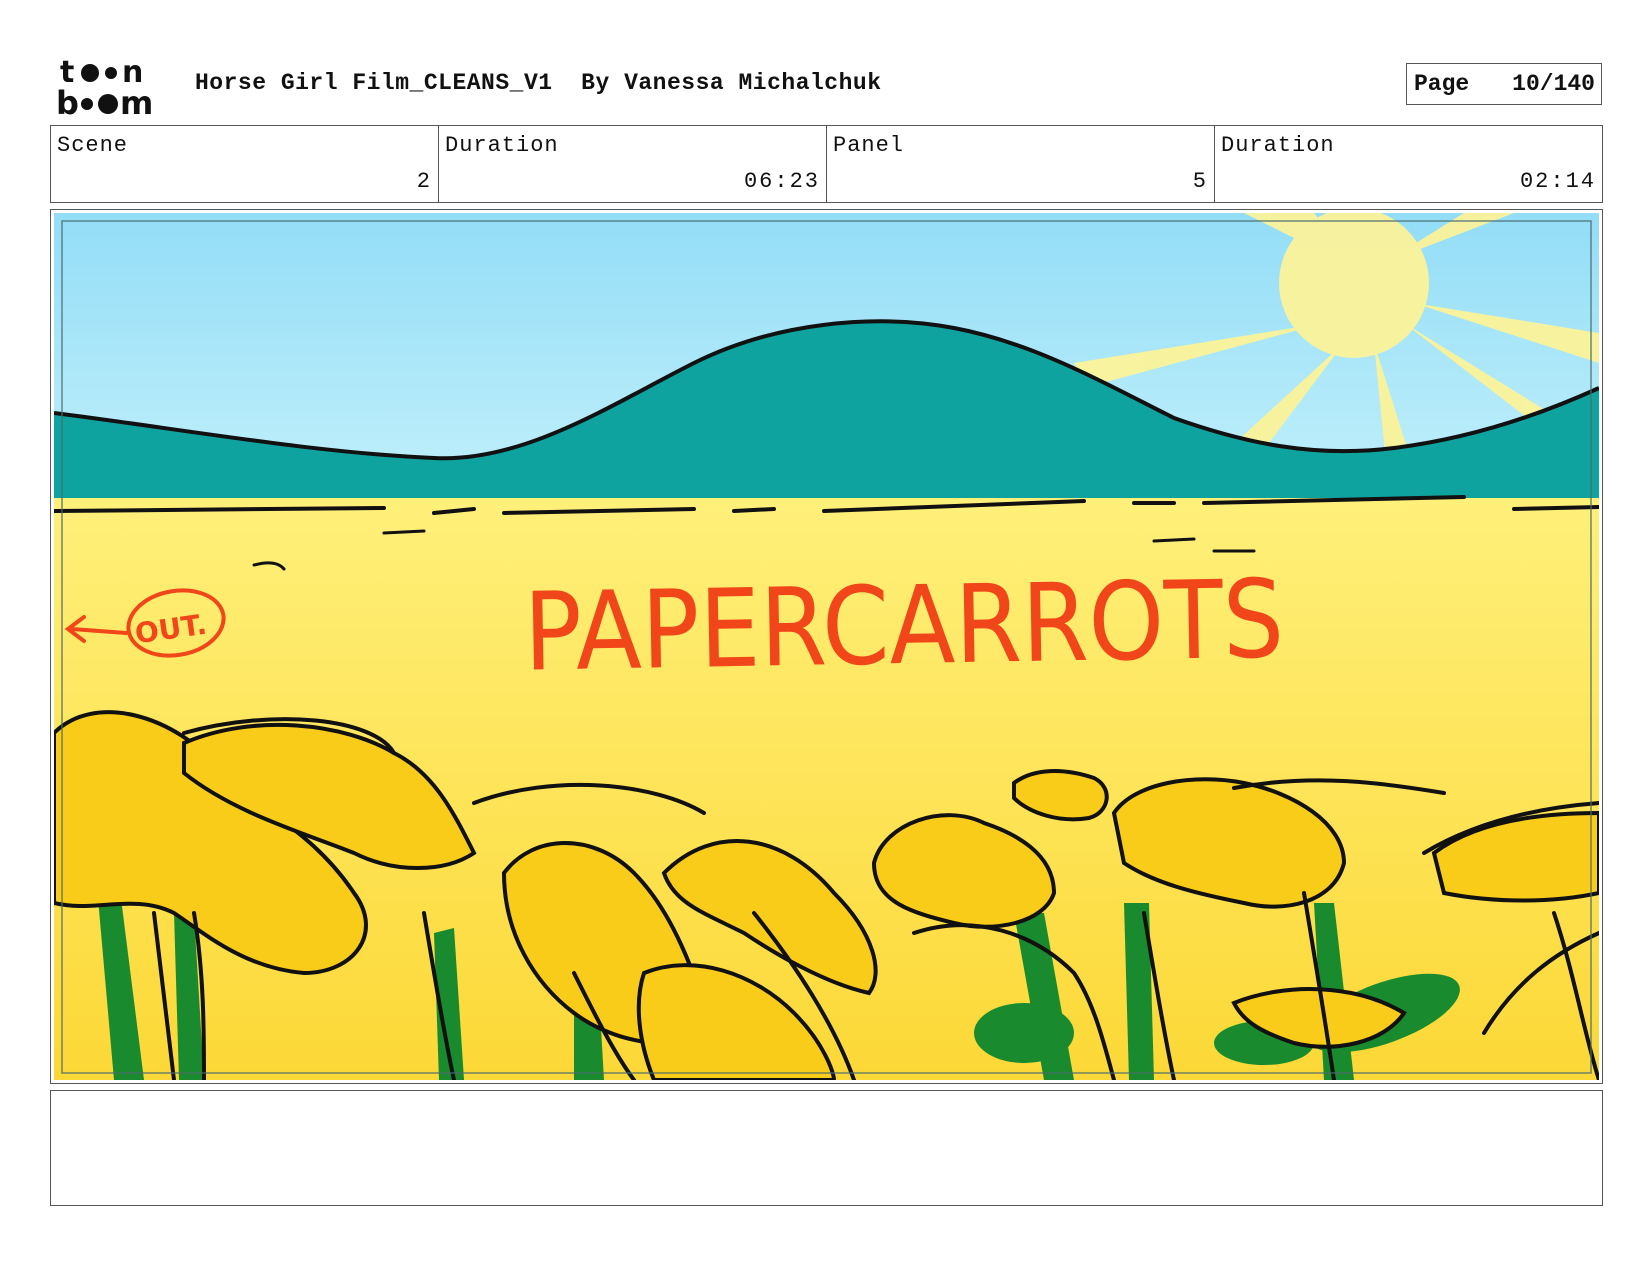 The height and width of the screenshot is (1275, 1650). What do you see at coordinates (633, 164) in the screenshot?
I see `scene-duration-cell: Duration 06:23` at bounding box center [633, 164].